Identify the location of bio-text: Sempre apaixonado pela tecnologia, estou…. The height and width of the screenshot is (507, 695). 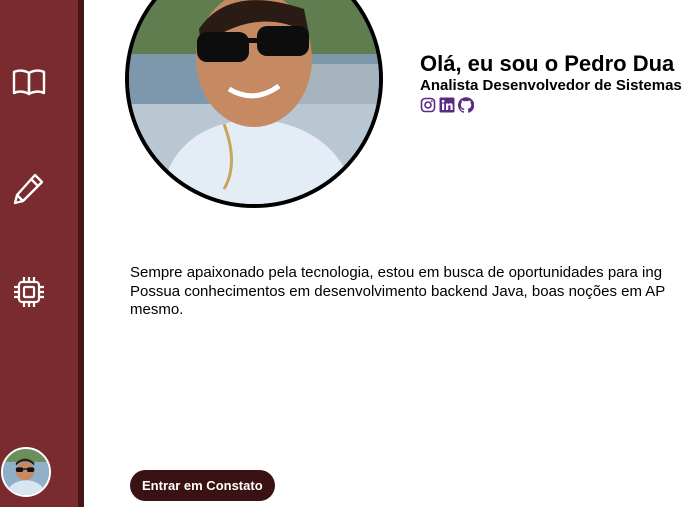
(412, 292).